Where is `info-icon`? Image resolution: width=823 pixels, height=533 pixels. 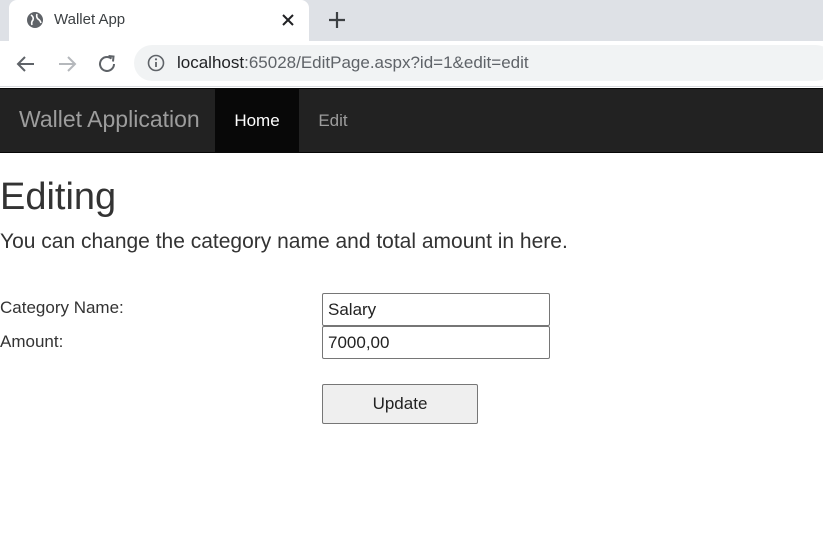 info-icon is located at coordinates (156, 63).